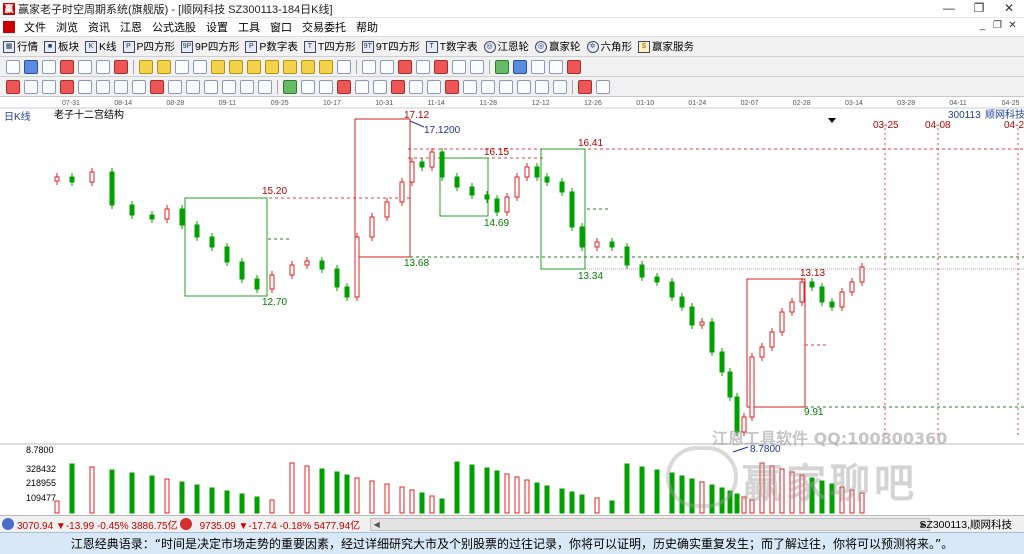 The height and width of the screenshot is (554, 1024). I want to click on tool-zoom-icon, so click(31, 66).